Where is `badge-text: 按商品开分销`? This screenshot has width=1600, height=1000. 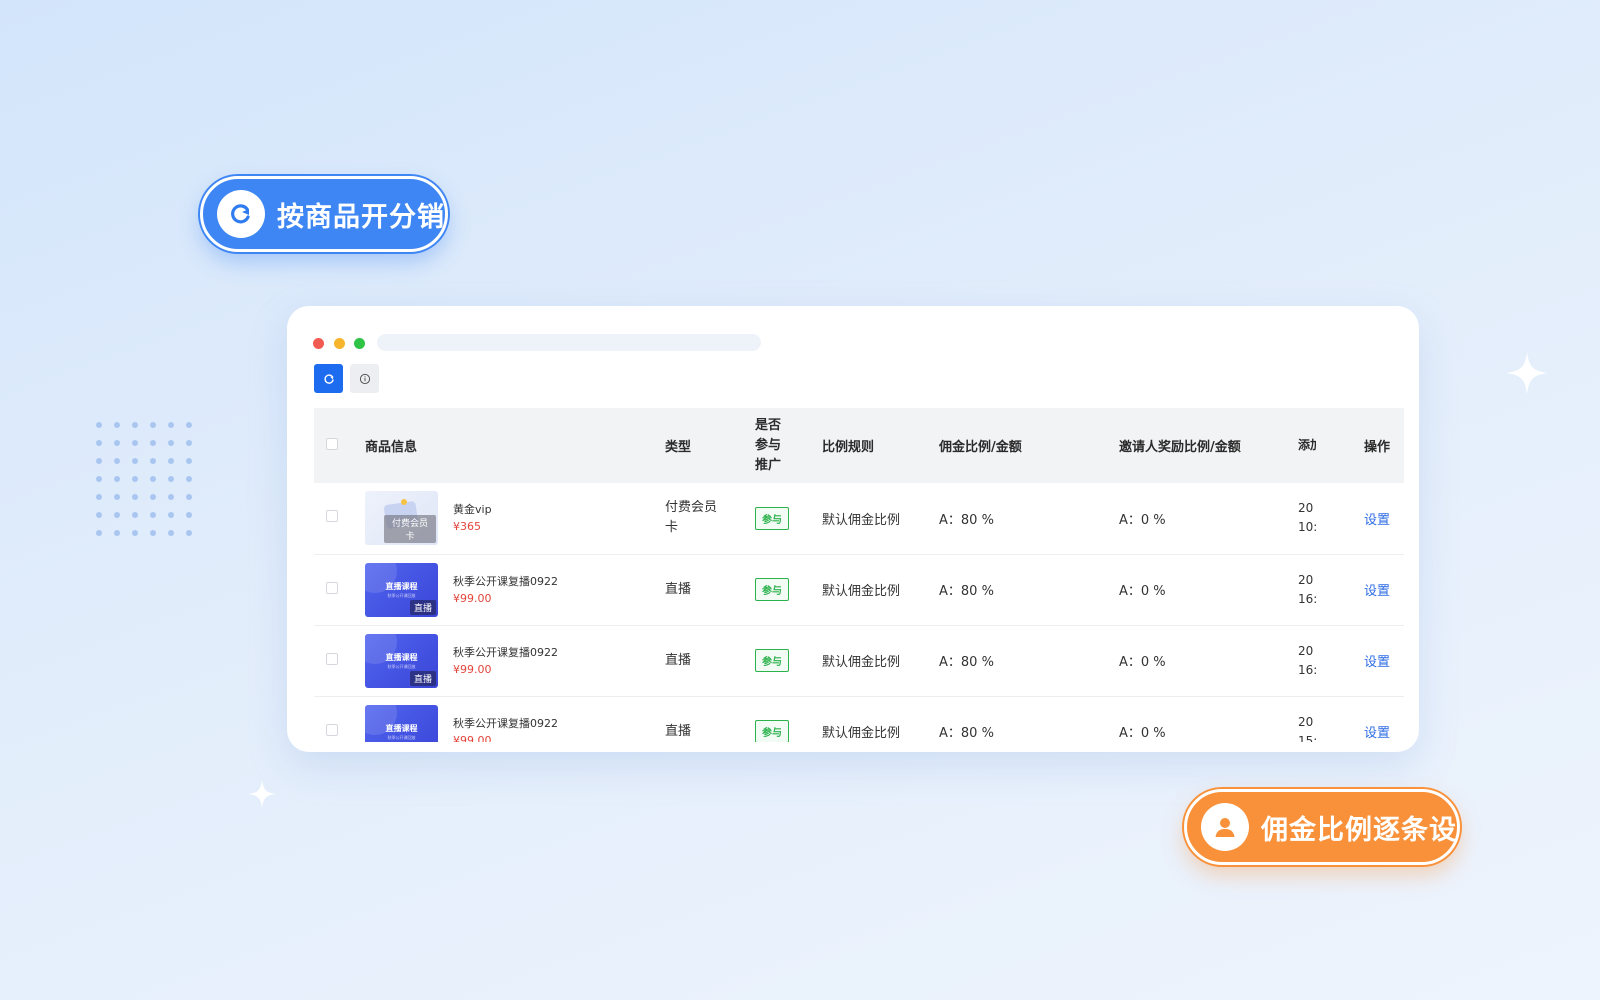 badge-text: 按商品开分销 is located at coordinates (361, 217).